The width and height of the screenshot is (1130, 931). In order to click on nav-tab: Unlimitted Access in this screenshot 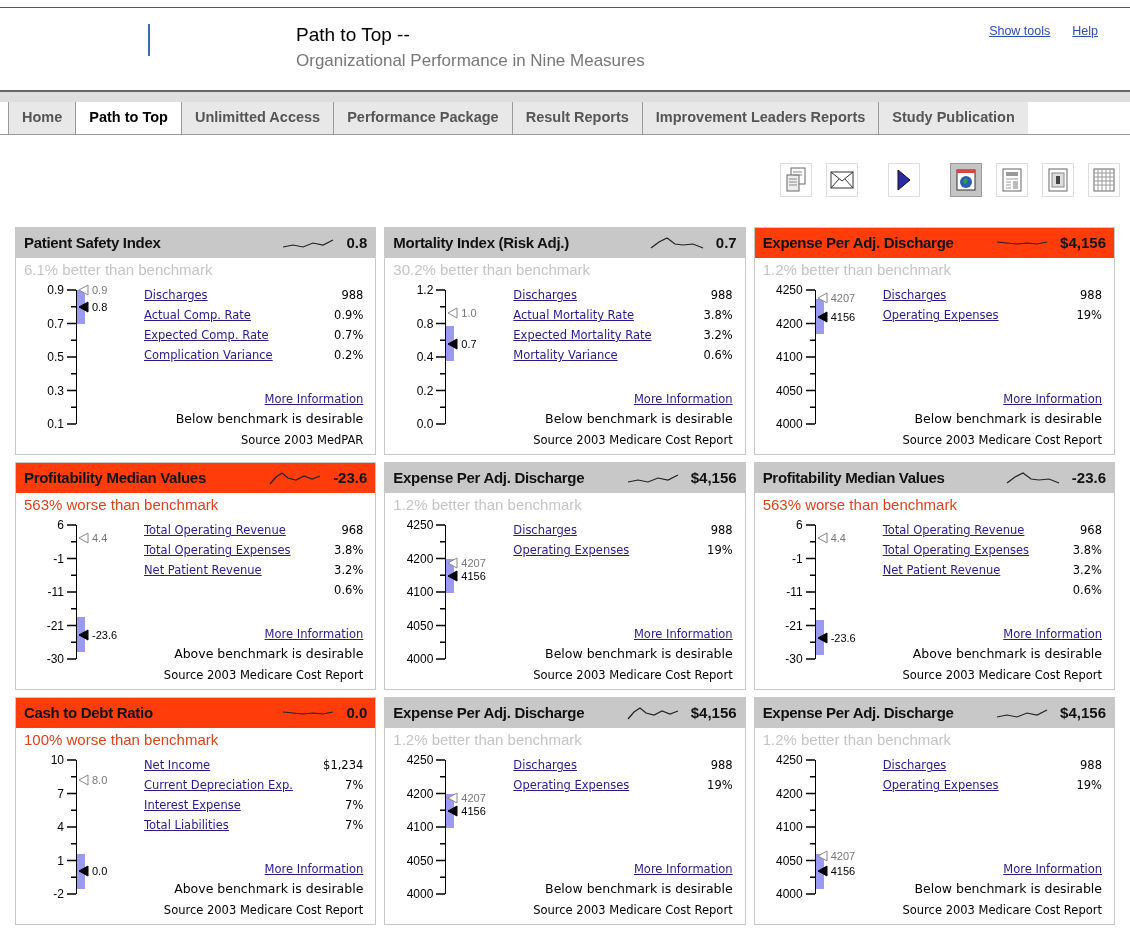, I will do `click(257, 118)`.